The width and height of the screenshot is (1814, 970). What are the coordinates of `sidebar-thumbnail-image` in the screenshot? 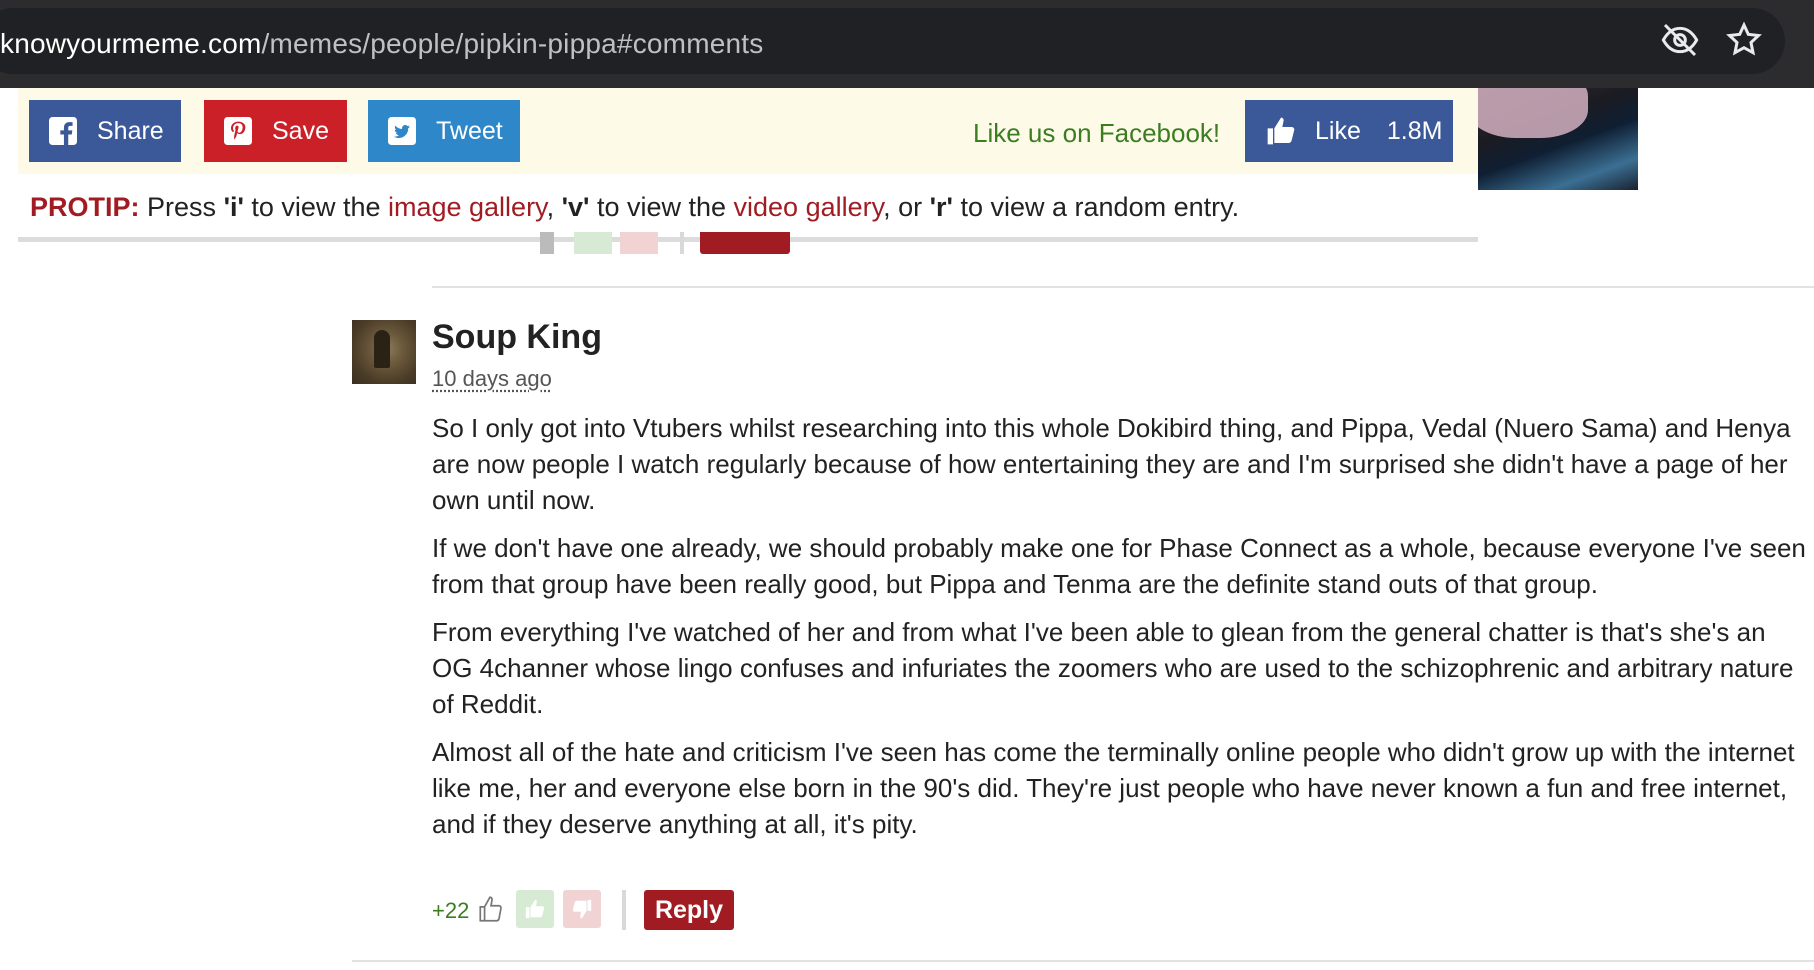 It's located at (1558, 139).